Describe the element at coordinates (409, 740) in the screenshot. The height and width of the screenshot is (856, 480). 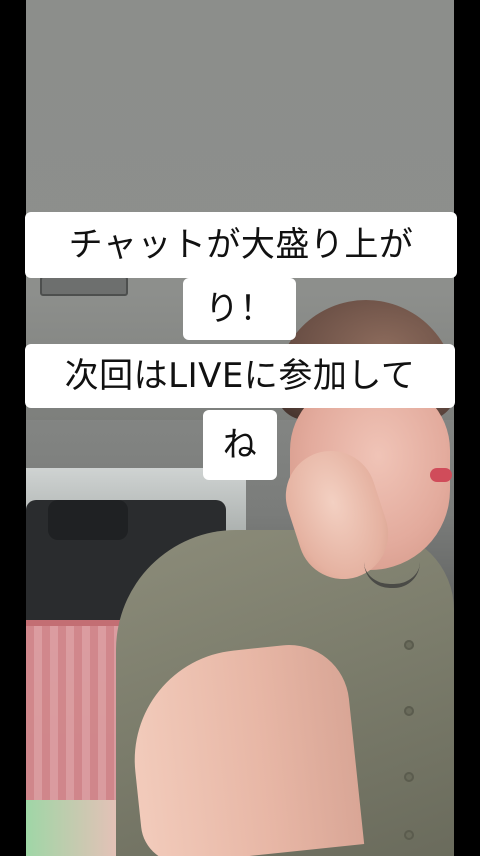
I see `shirt-buttons` at that location.